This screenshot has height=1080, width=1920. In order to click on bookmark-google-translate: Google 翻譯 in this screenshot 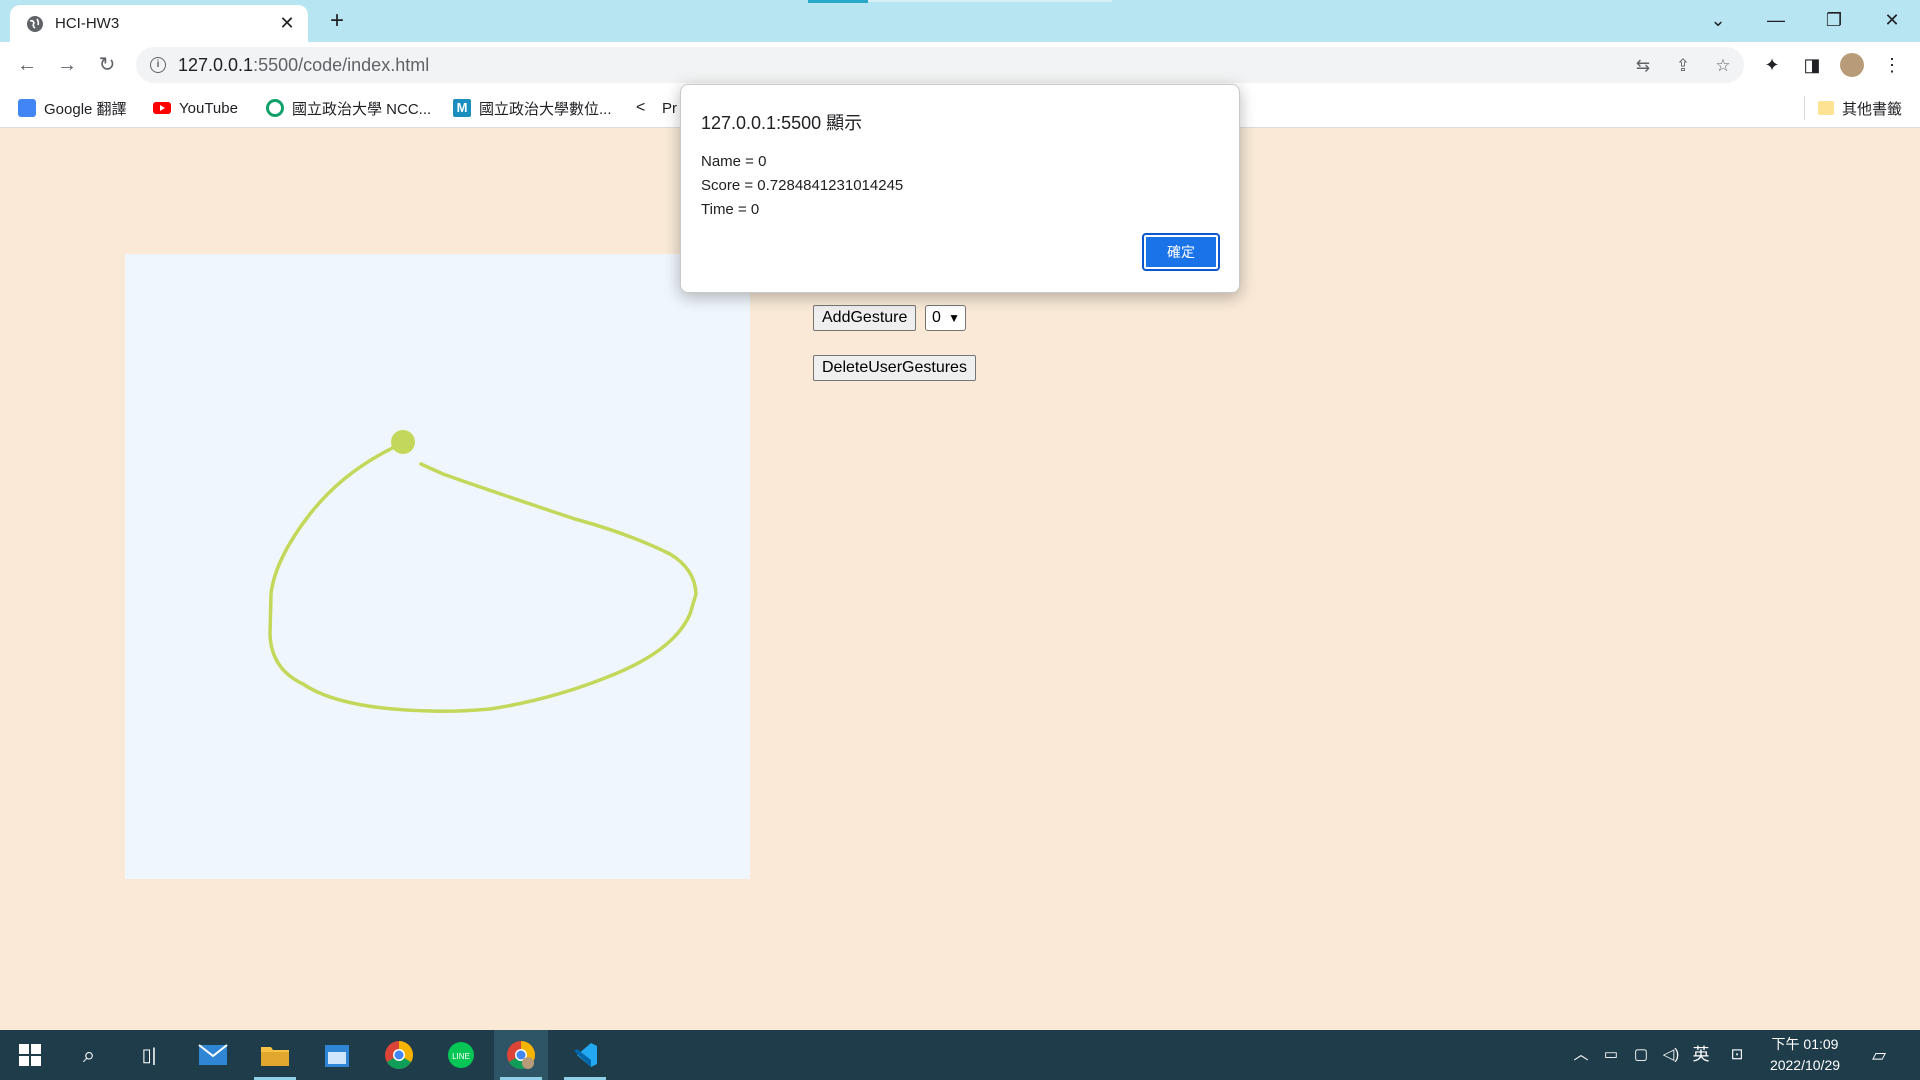, I will do `click(72, 108)`.